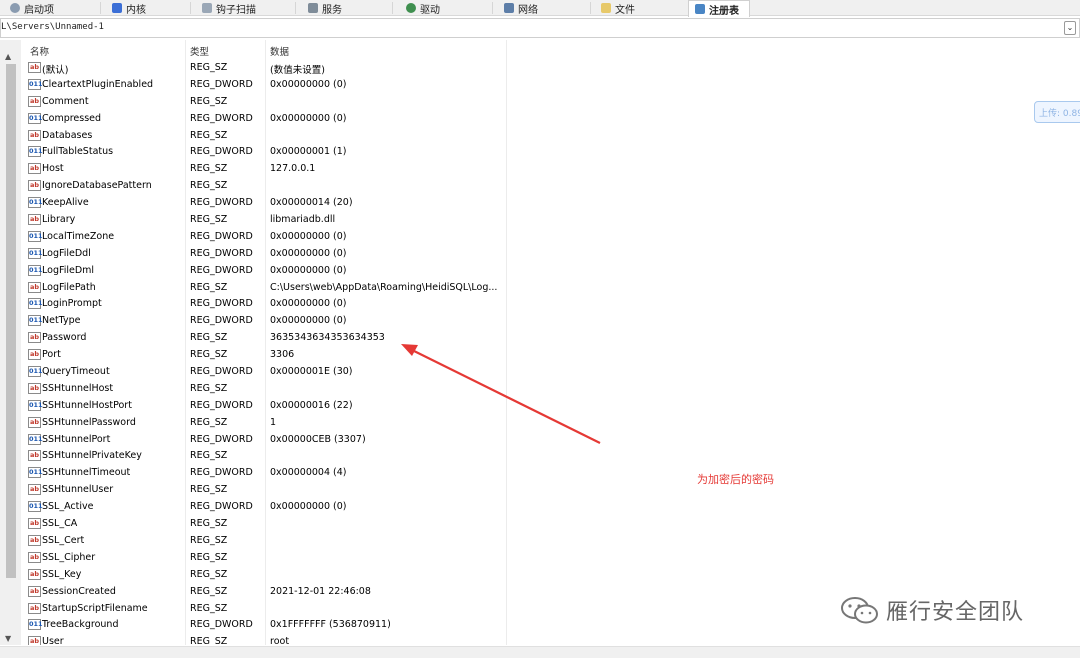  I want to click on value-name: User, so click(53, 640).